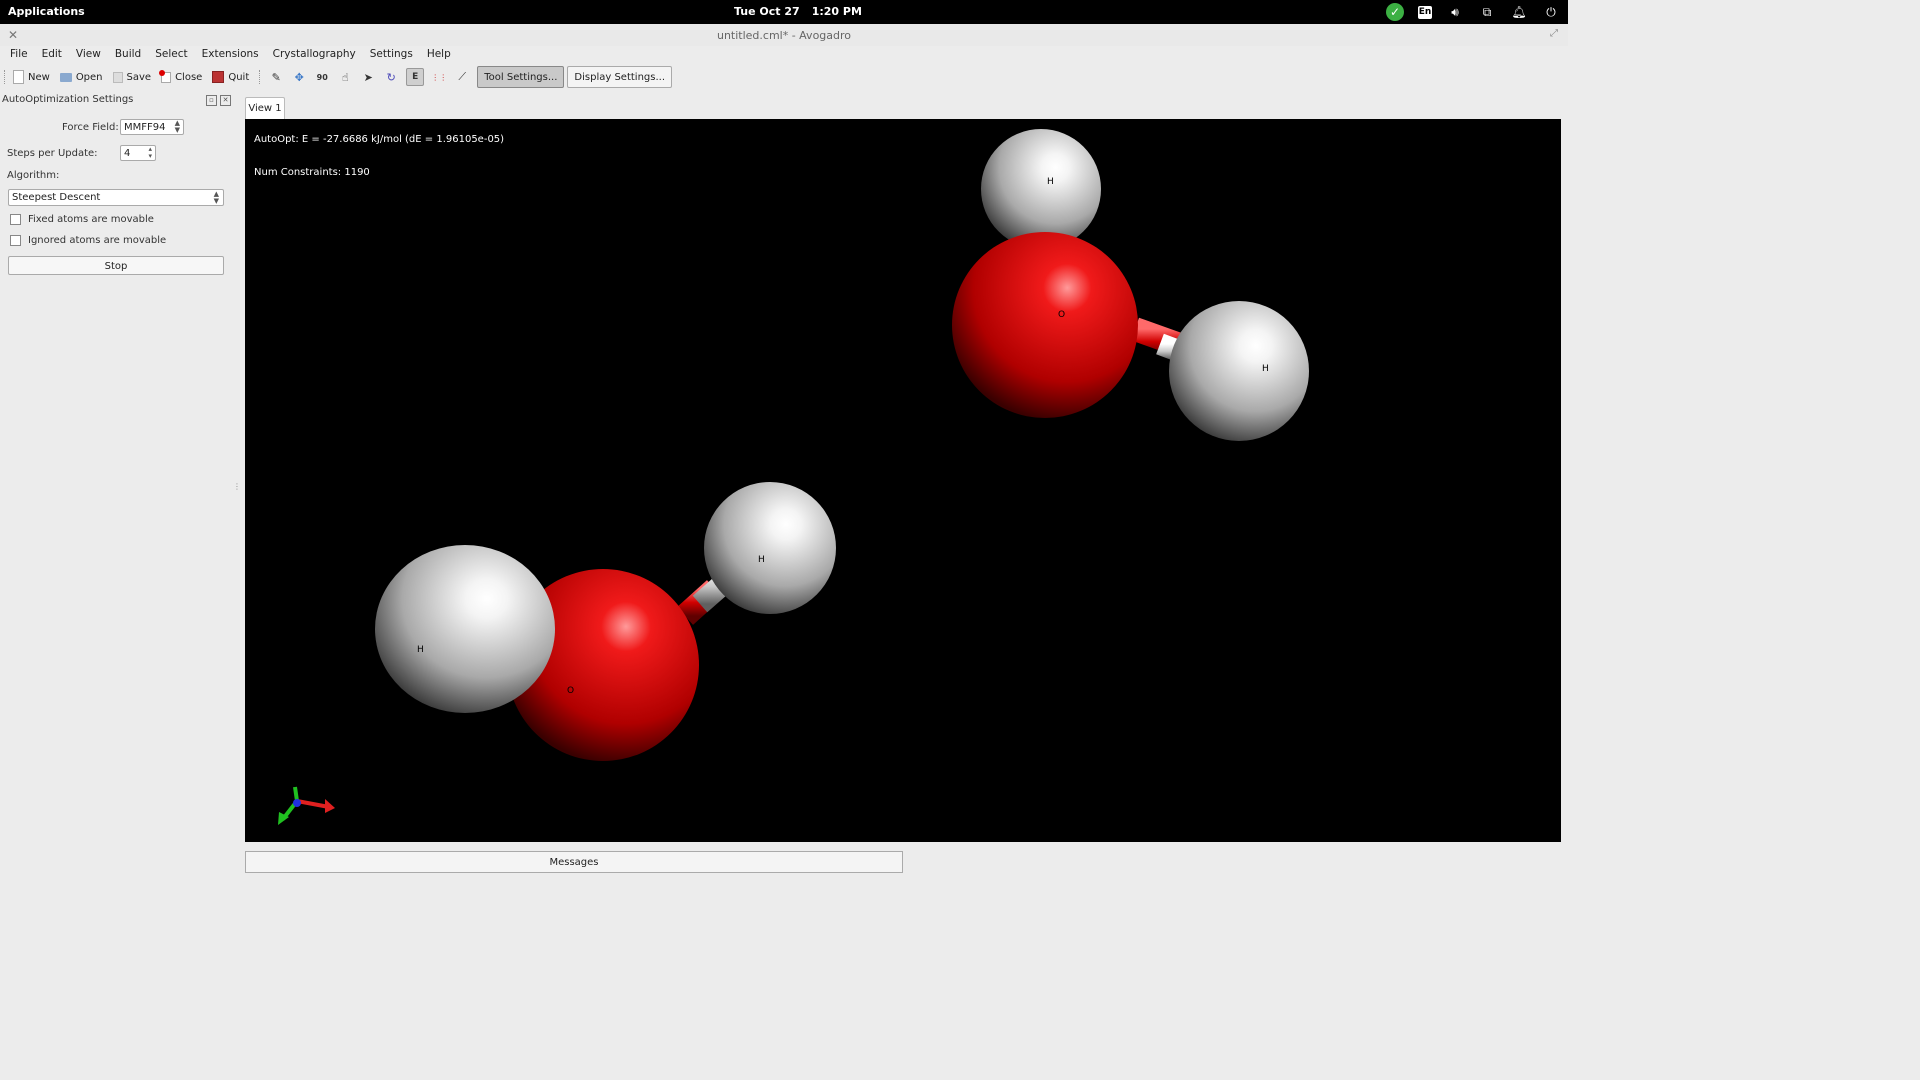 This screenshot has height=1080, width=1920. Describe the element at coordinates (804, 11) in the screenshot. I see `clock: Tue Oct 27 1:20 PM` at that location.